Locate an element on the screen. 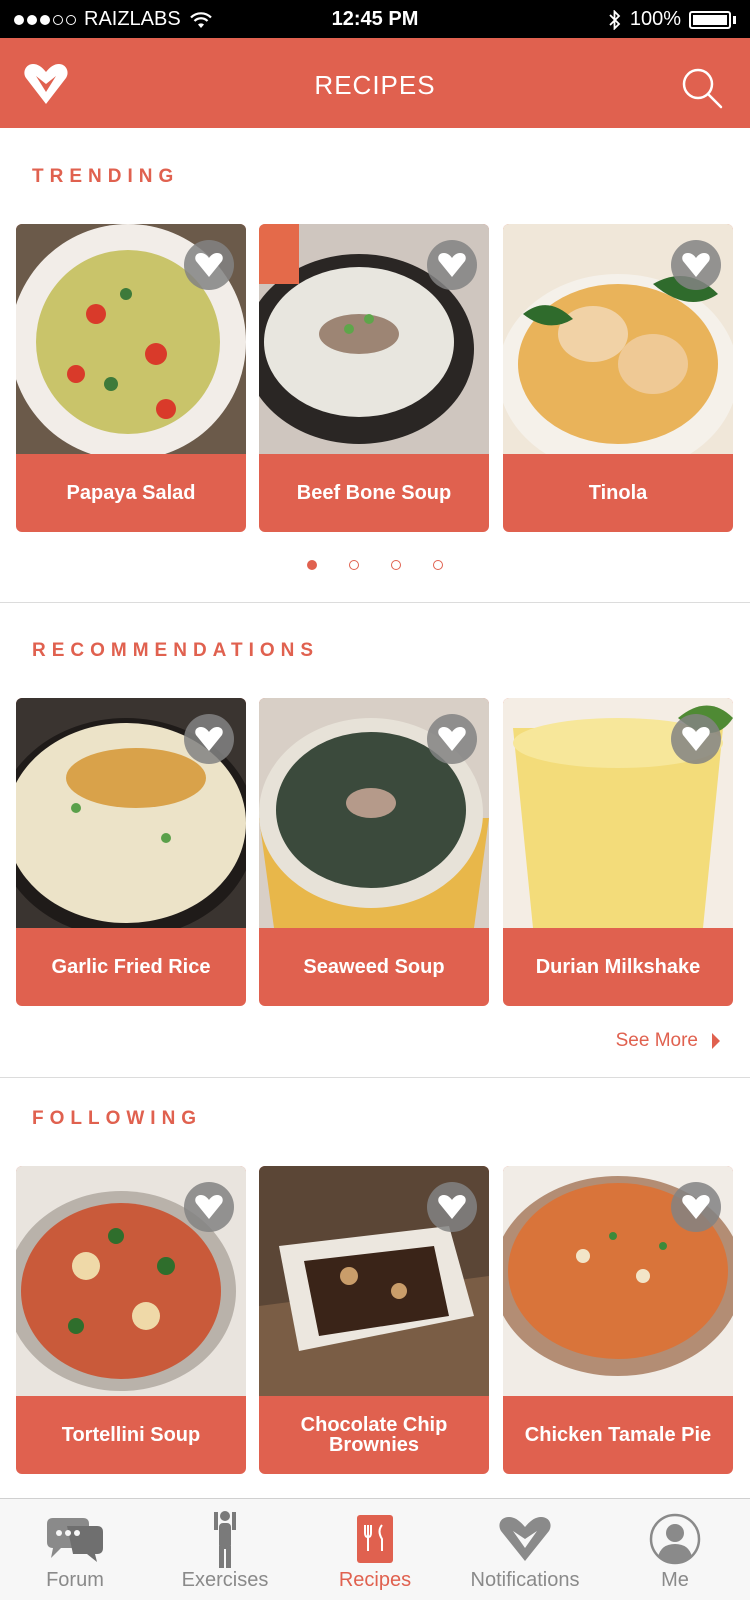  recipe-name: Durian Milkshake is located at coordinates (618, 967).